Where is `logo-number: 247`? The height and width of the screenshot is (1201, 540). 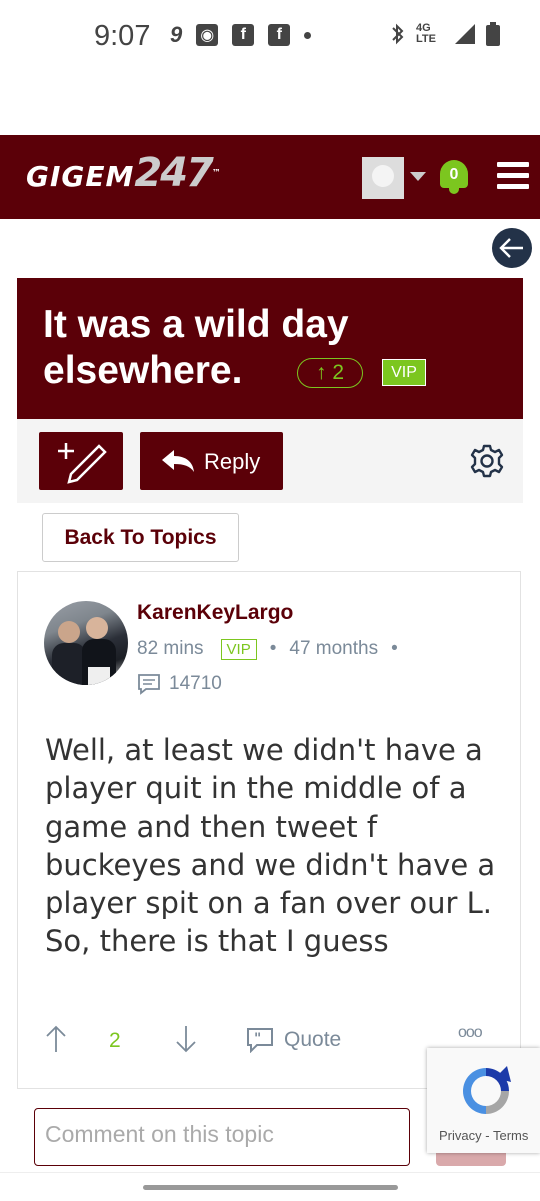
logo-number: 247 is located at coordinates (173, 173).